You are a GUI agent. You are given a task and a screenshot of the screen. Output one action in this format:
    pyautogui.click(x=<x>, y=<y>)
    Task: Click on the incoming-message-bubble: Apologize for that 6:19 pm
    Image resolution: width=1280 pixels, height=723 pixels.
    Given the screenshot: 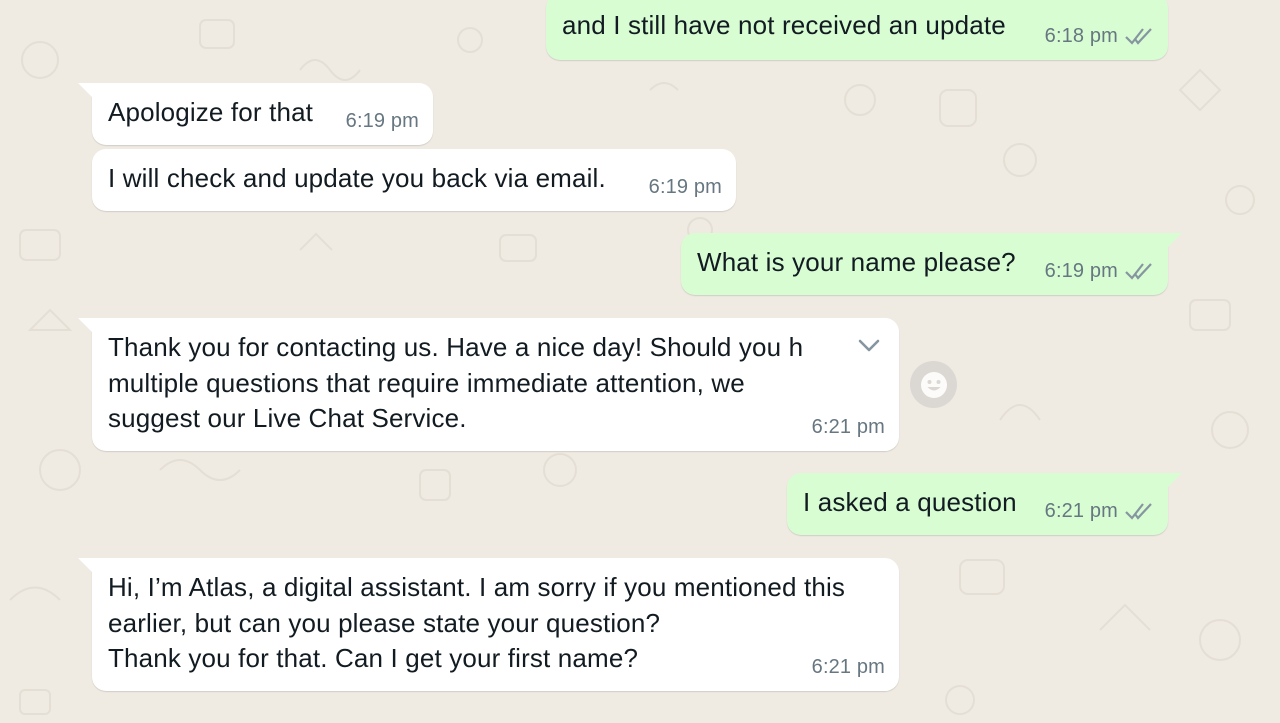 What is the action you would take?
    pyautogui.click(x=255, y=114)
    